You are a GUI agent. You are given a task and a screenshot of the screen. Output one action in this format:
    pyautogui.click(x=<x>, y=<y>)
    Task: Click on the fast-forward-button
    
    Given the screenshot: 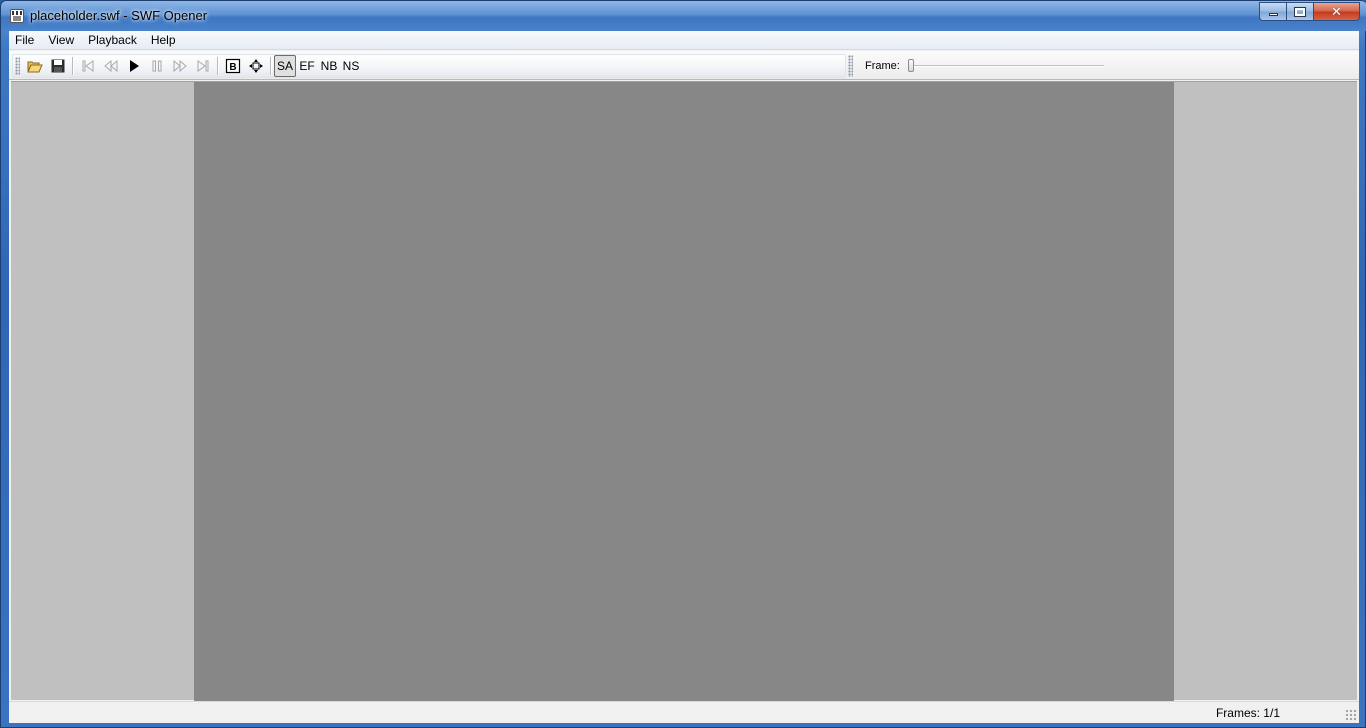 What is the action you would take?
    pyautogui.click(x=179, y=66)
    